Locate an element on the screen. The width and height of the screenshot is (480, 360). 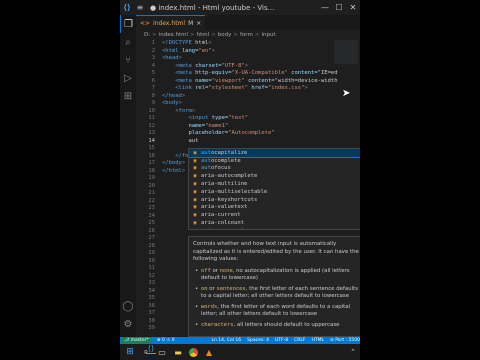
code-line: placeholder="Autocomplete" is located at coordinates (261, 134).